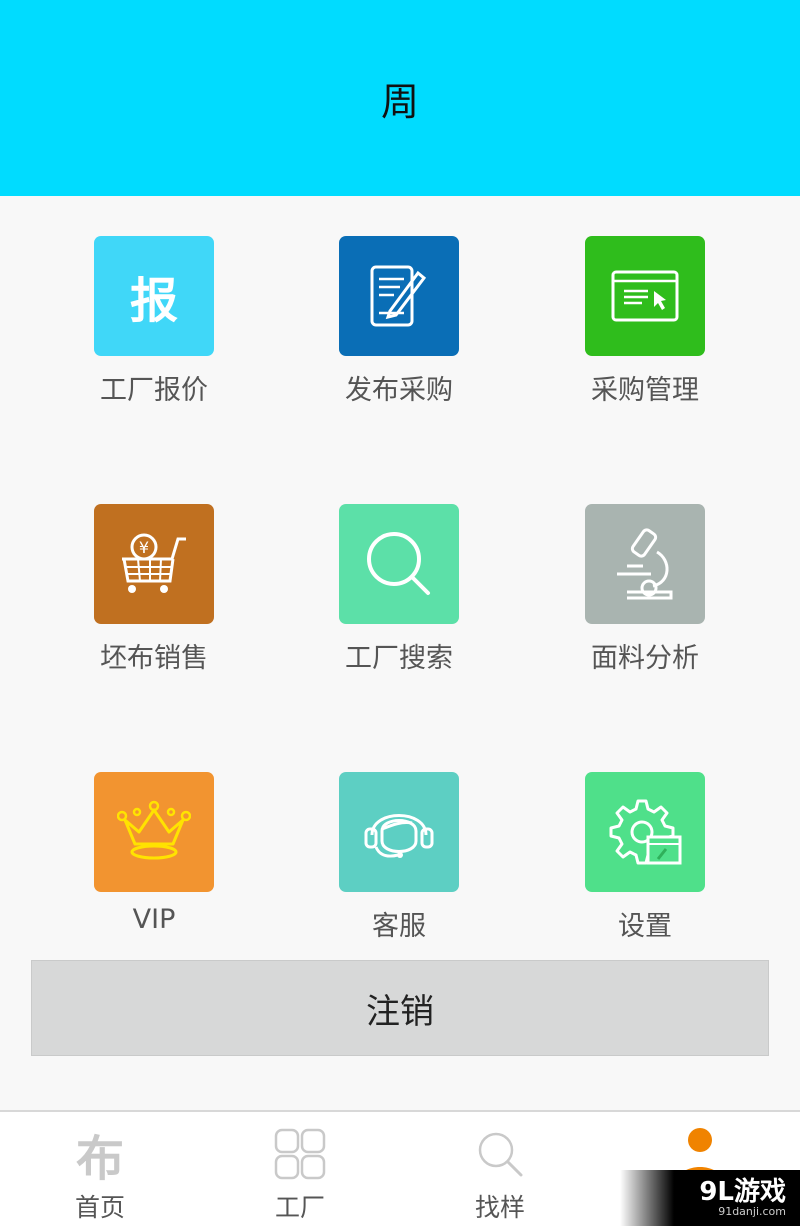 The height and width of the screenshot is (1228, 800). Describe the element at coordinates (742, 1192) in the screenshot. I see `watermark-main: 9L游戏` at that location.